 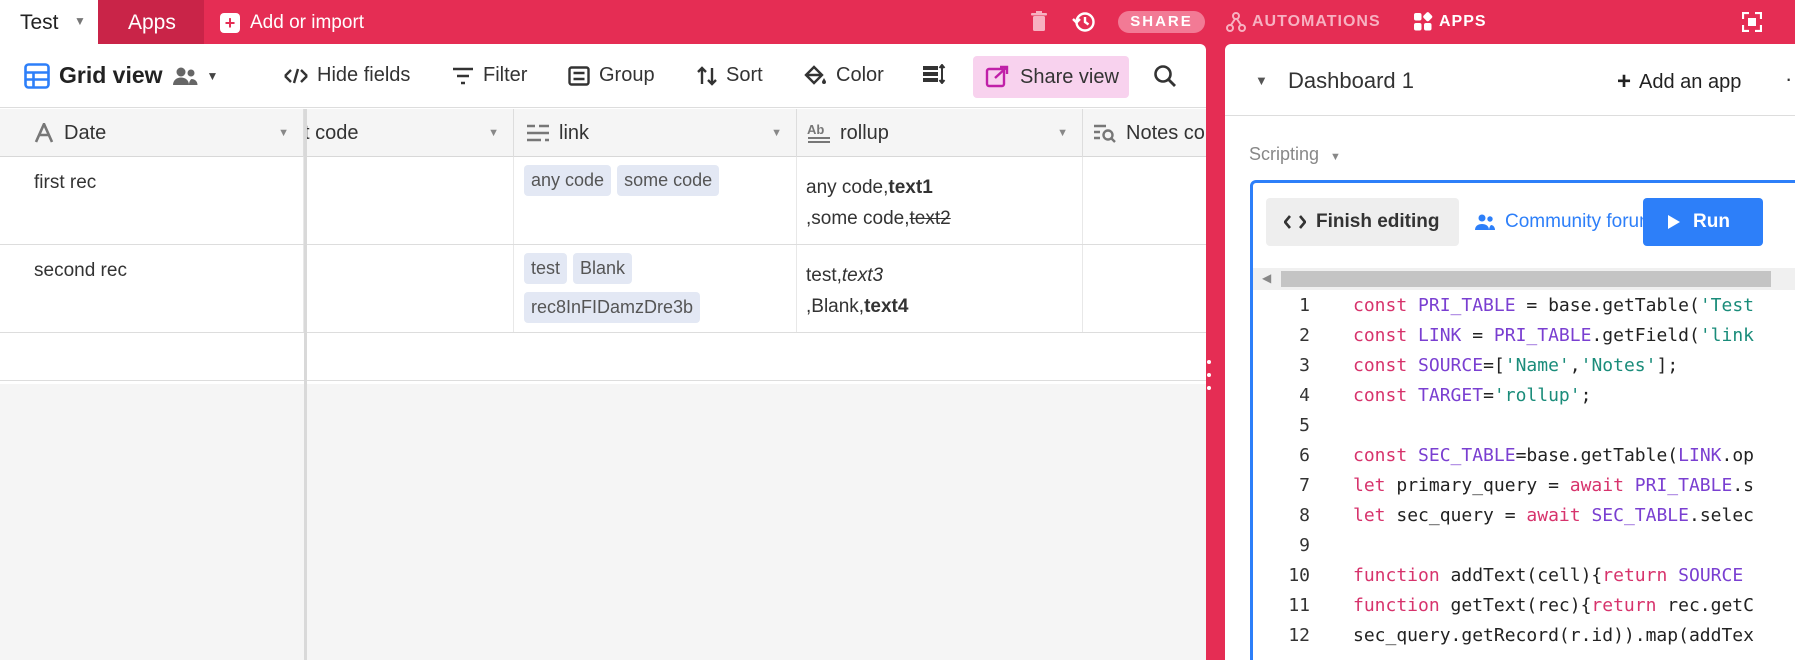 What do you see at coordinates (930, 218) in the screenshot?
I see `rollup-strike-text: text2` at bounding box center [930, 218].